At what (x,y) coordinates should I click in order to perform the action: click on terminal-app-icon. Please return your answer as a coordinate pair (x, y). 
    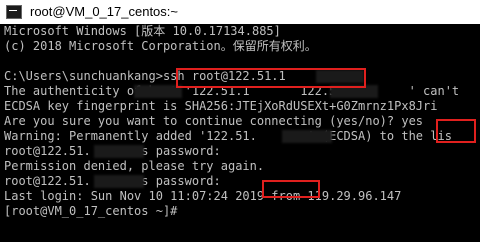
    Looking at the image, I should click on (14, 12).